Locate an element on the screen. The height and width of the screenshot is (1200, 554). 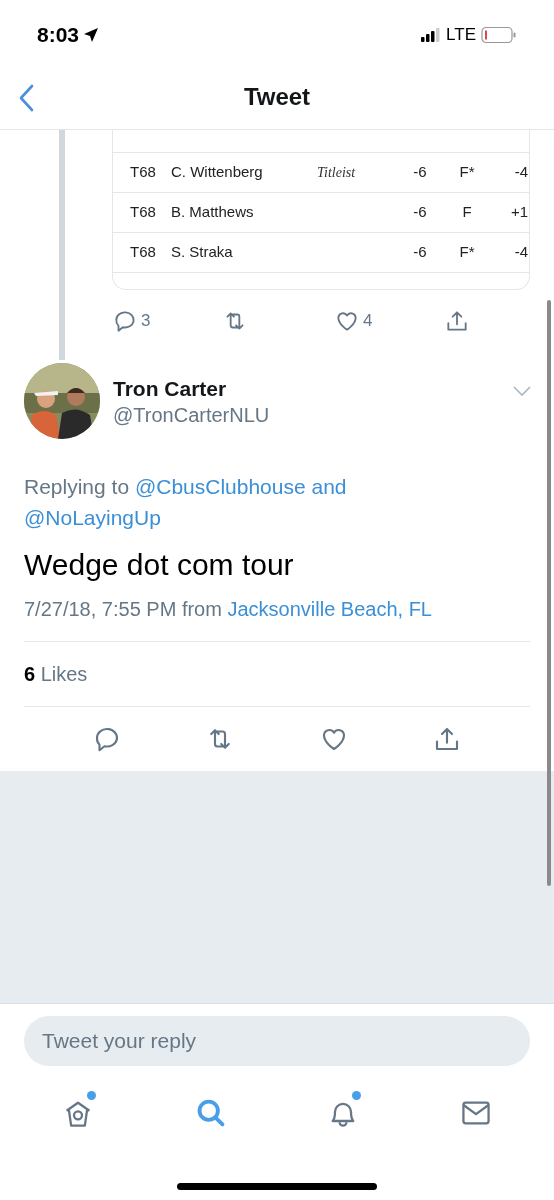
today-cell-text: +1 is located at coordinates (518, 212).